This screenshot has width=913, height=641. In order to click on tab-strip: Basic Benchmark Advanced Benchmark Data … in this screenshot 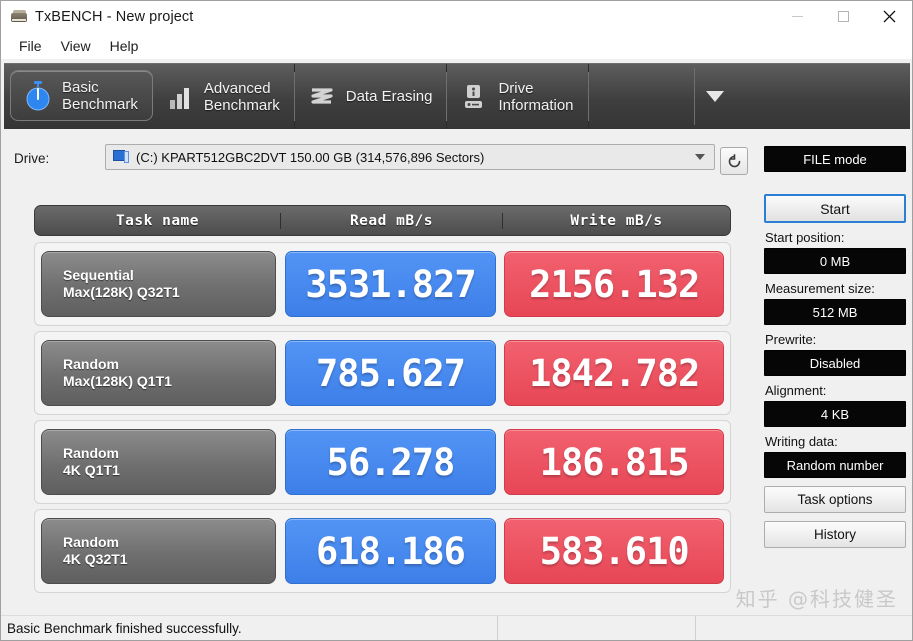, I will do `click(457, 96)`.